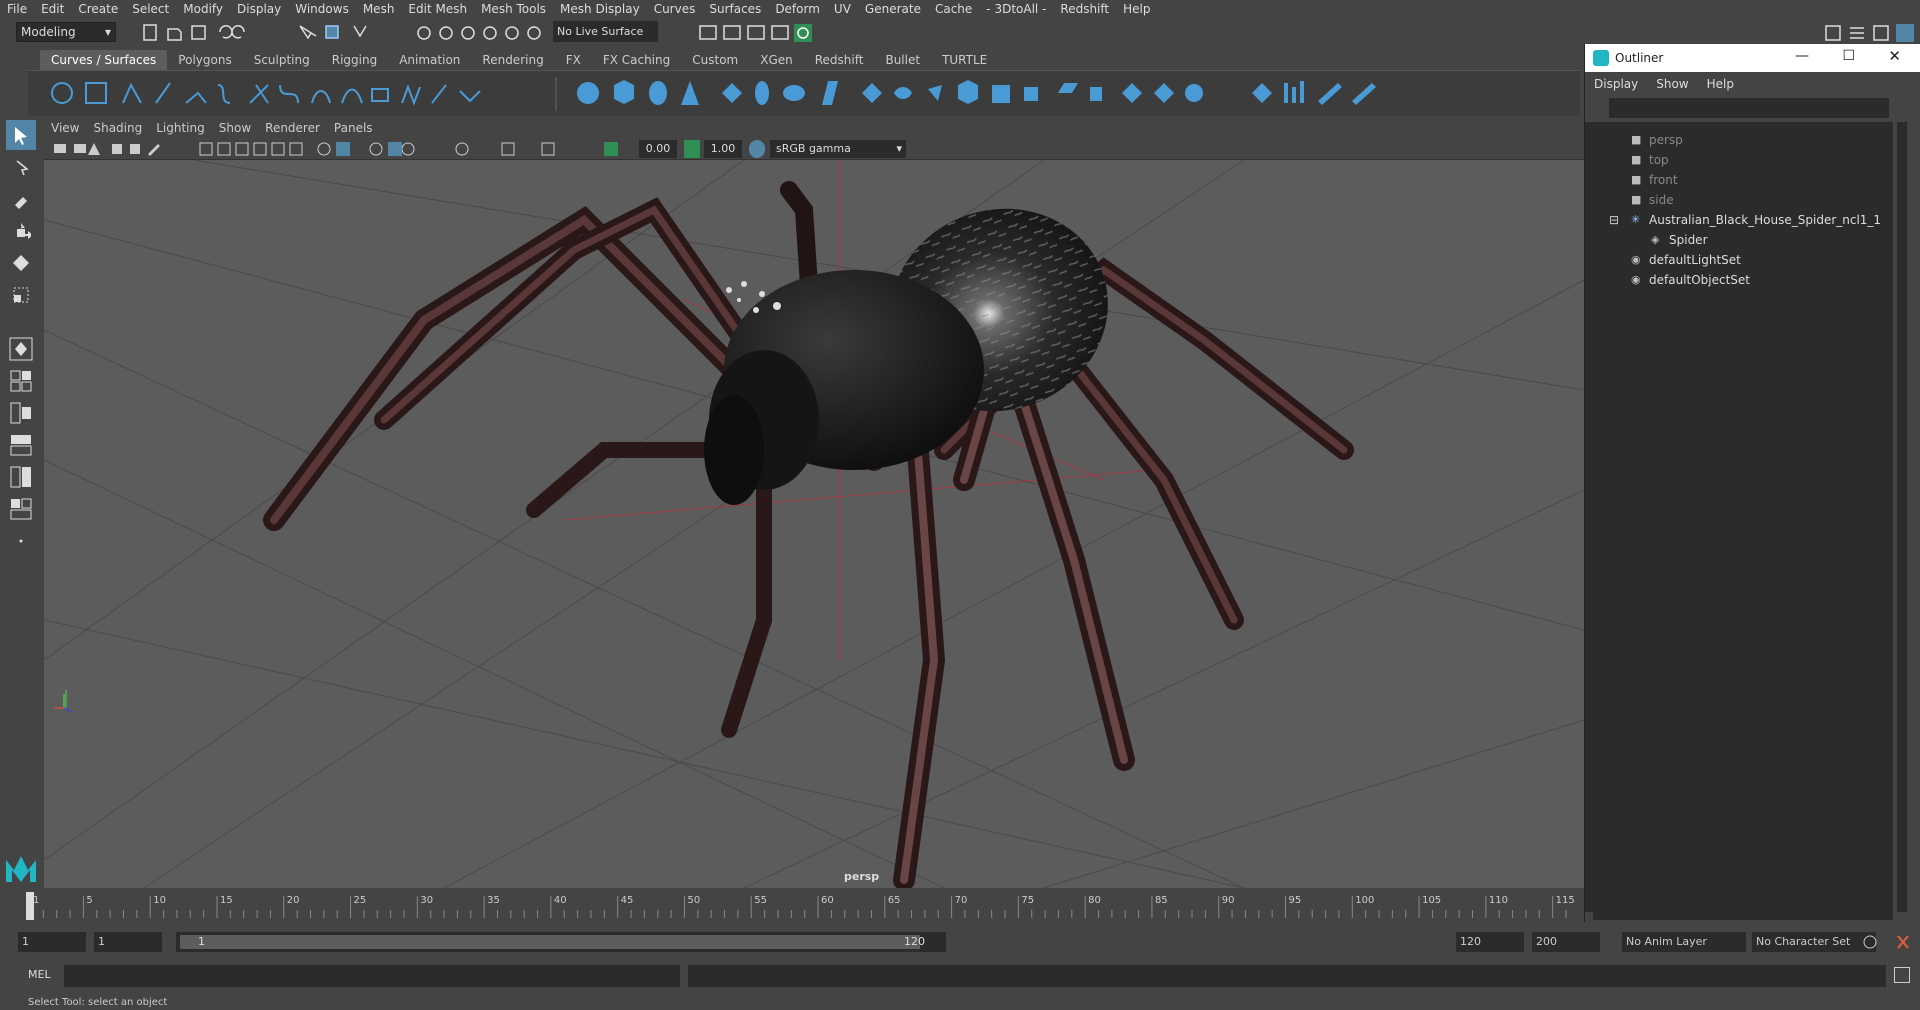 The width and height of the screenshot is (1920, 1010). What do you see at coordinates (128, 942) in the screenshot?
I see `current-frame-field: 1` at bounding box center [128, 942].